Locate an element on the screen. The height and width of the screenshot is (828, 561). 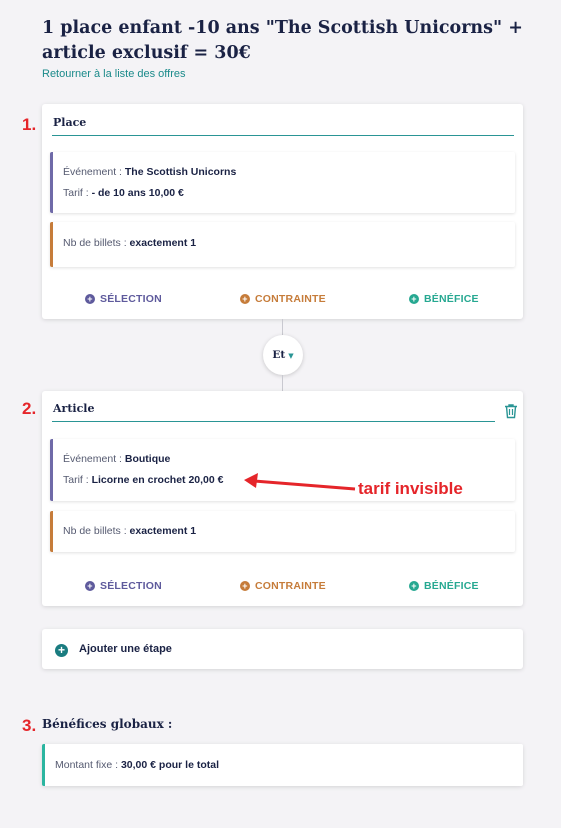
step-number-2: 2. is located at coordinates (29, 408).